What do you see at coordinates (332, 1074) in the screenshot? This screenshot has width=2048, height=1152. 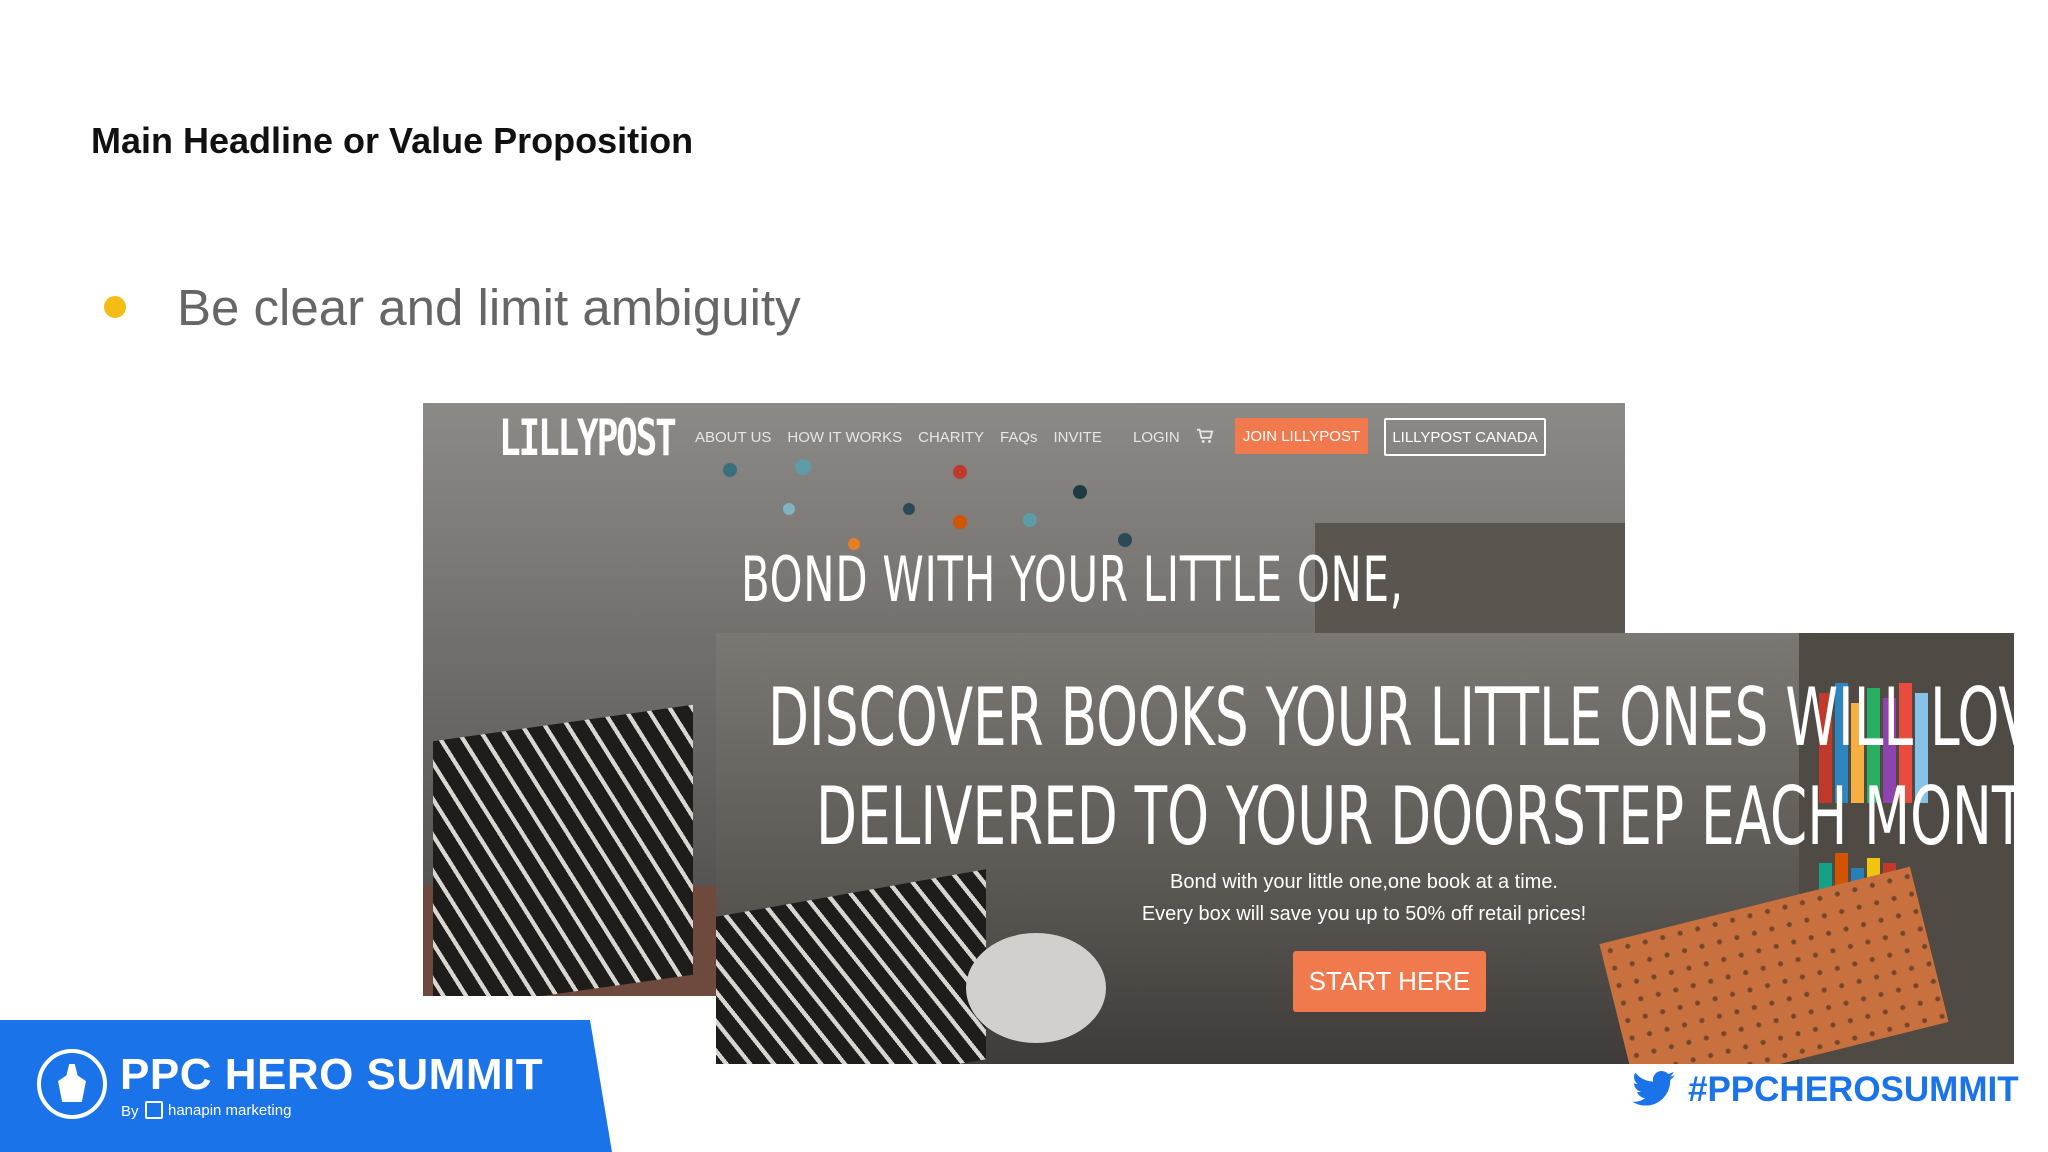 I see `brand-title: PPC HERO SUMMIT` at bounding box center [332, 1074].